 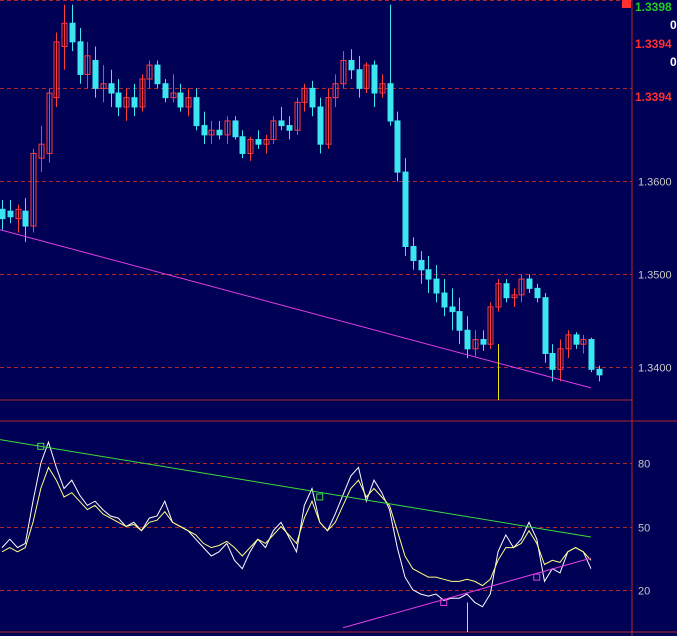 What do you see at coordinates (655, 369) in the screenshot?
I see `price-tick-label: 1.3400` at bounding box center [655, 369].